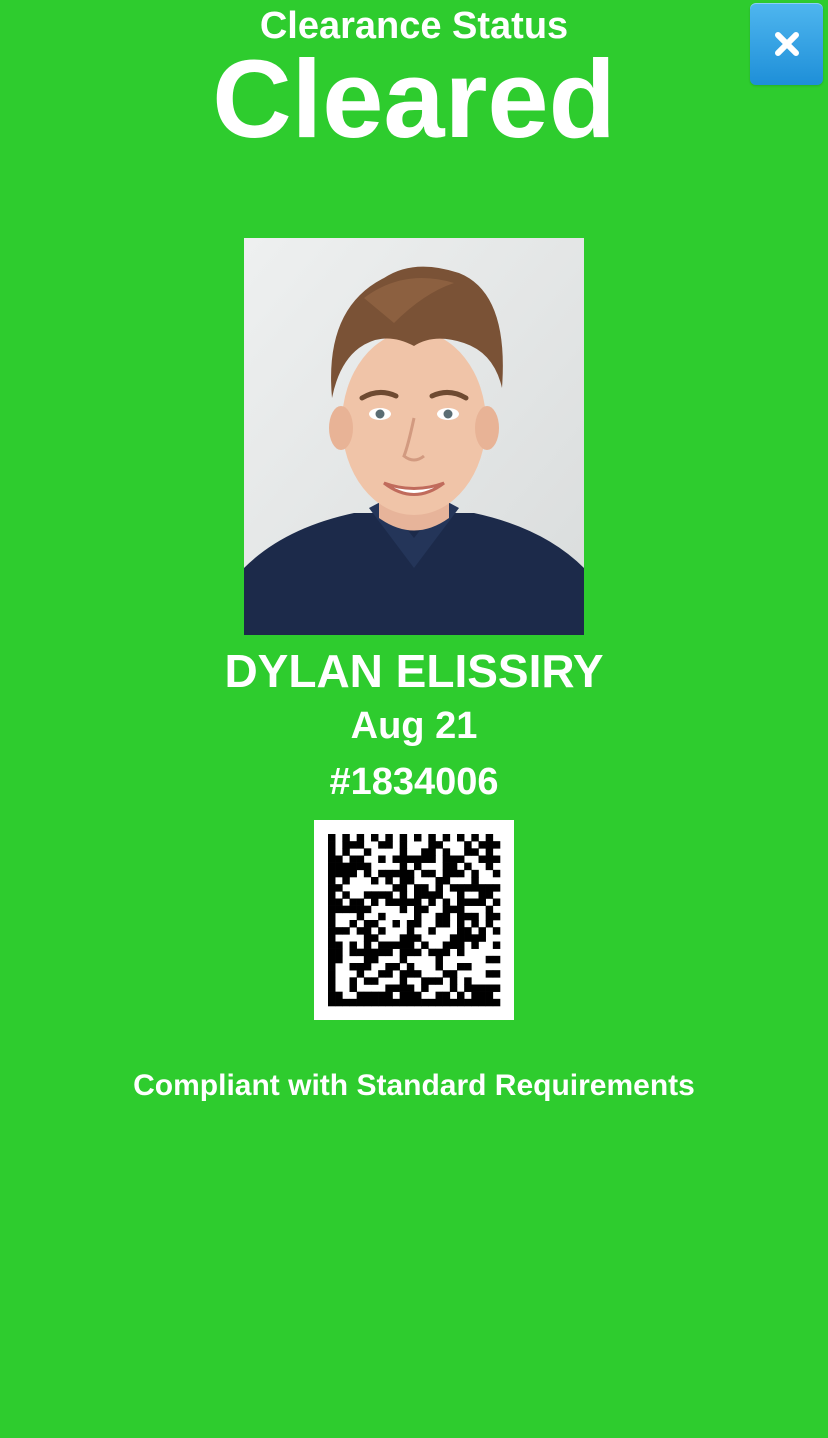 This screenshot has height=1438, width=828. I want to click on data-matrix-code-icon, so click(414, 920).